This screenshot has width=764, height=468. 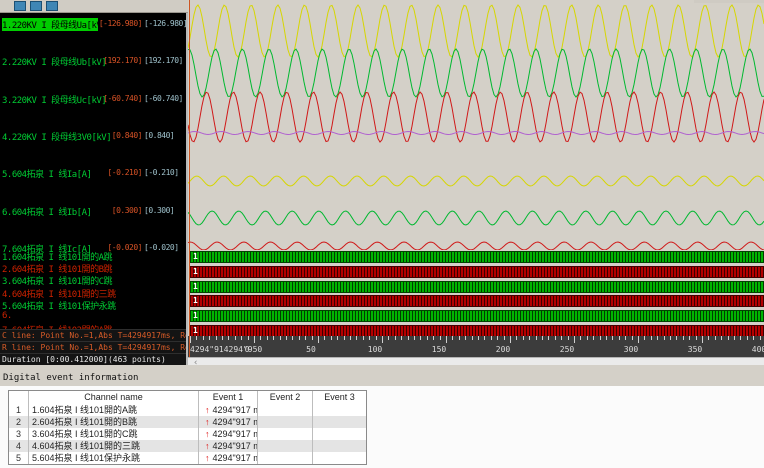 I want to click on duration-status: Duration [0:00.412000](463 points), so click(x=93, y=359).